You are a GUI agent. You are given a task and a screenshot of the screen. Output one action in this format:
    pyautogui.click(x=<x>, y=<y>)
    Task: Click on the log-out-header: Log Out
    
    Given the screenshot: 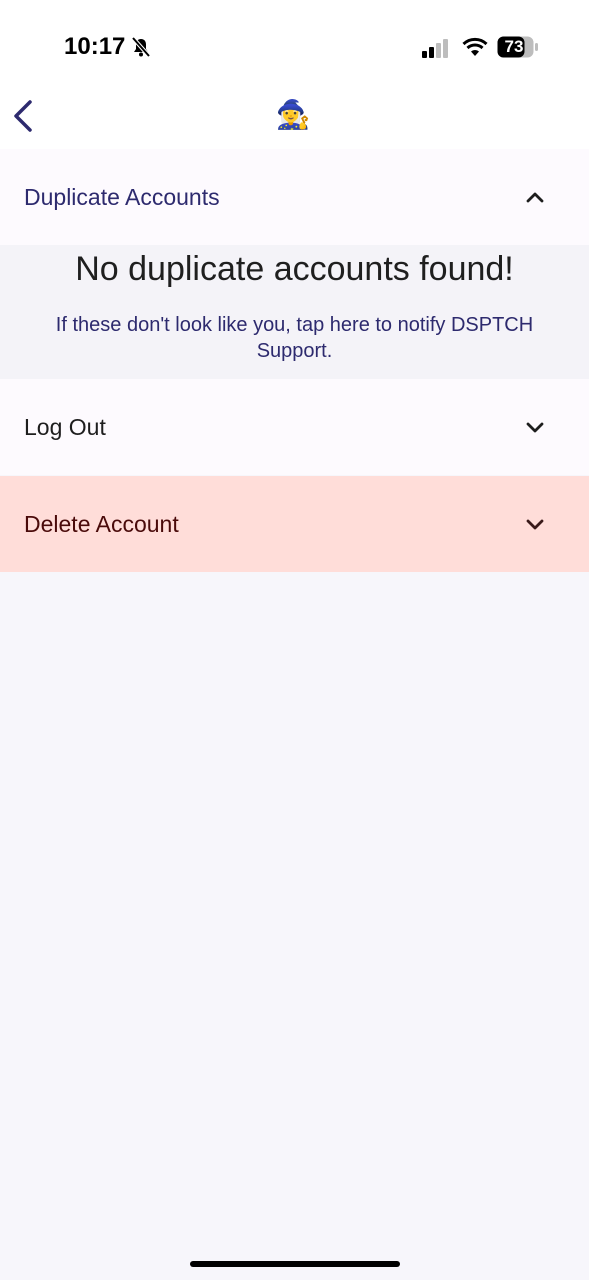 What is the action you would take?
    pyautogui.click(x=294, y=427)
    